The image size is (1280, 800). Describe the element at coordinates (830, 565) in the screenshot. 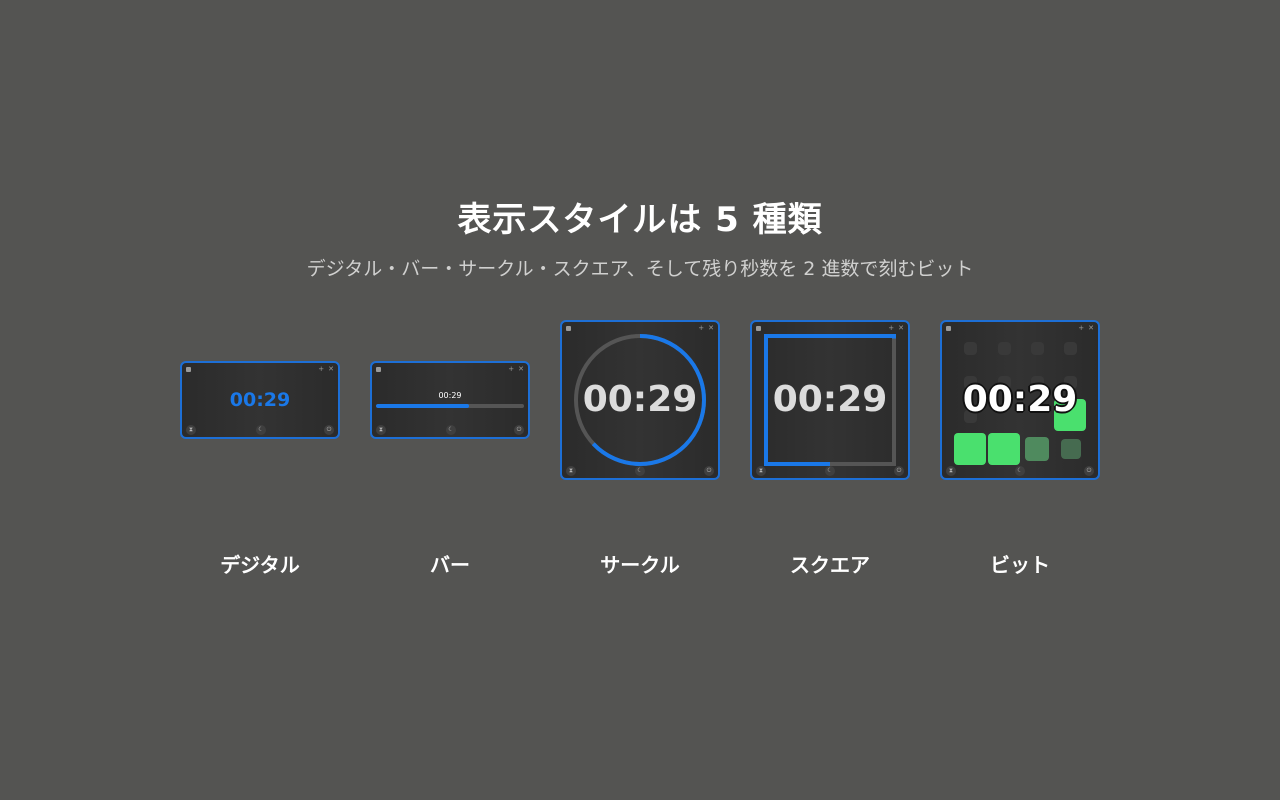

I see `style-label-square: スクエア` at that location.